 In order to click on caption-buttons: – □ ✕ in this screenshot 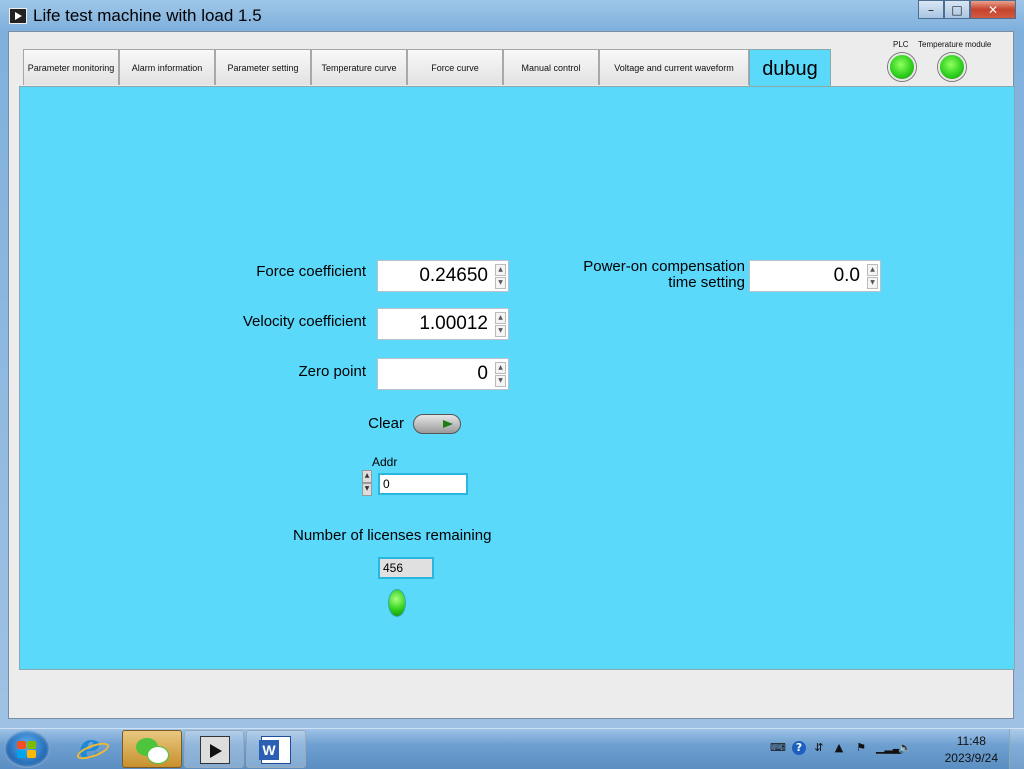, I will do `click(967, 10)`.